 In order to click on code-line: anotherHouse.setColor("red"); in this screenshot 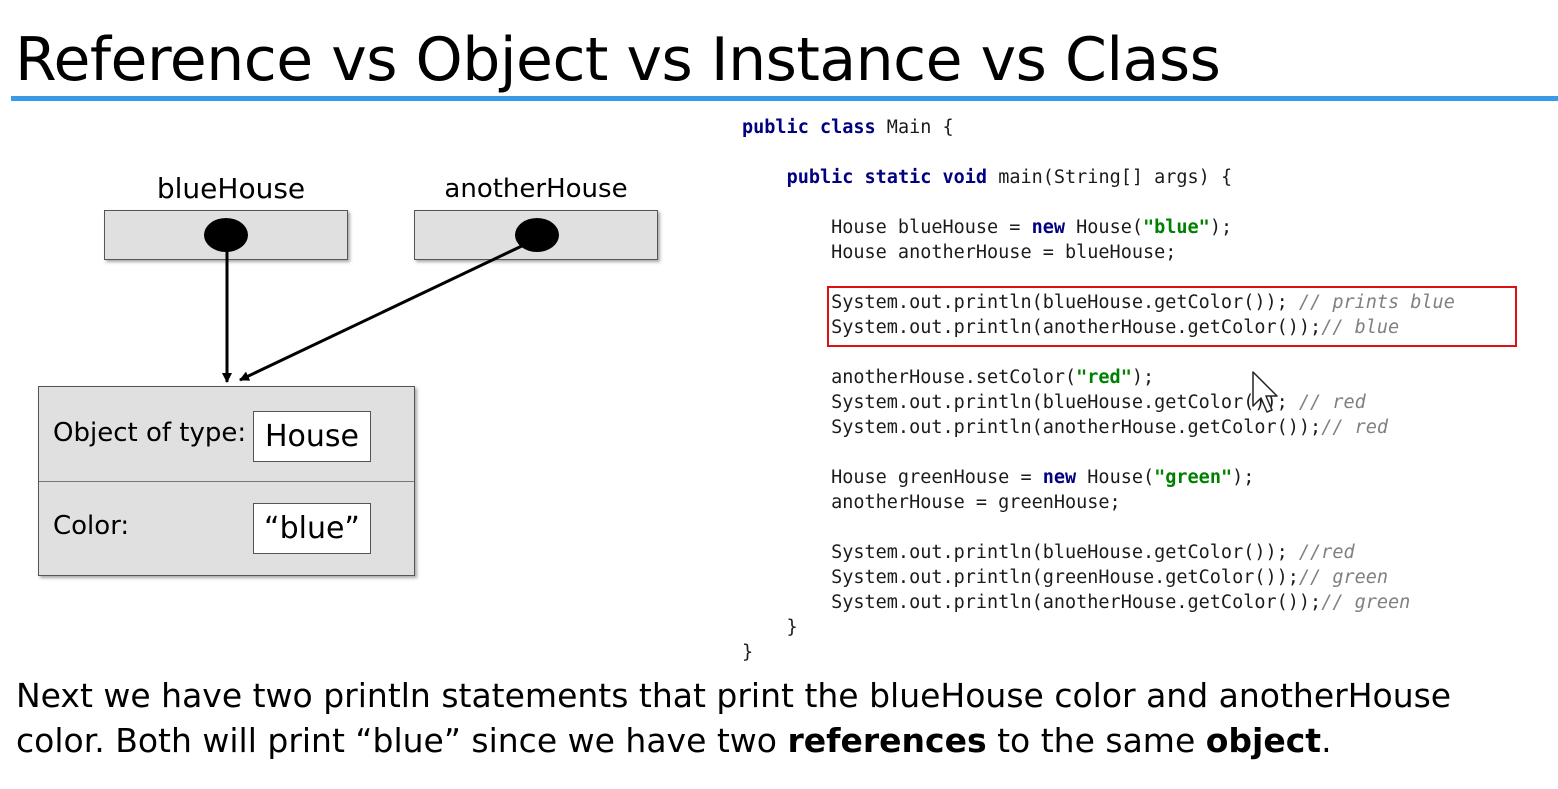, I will do `click(1098, 377)`.